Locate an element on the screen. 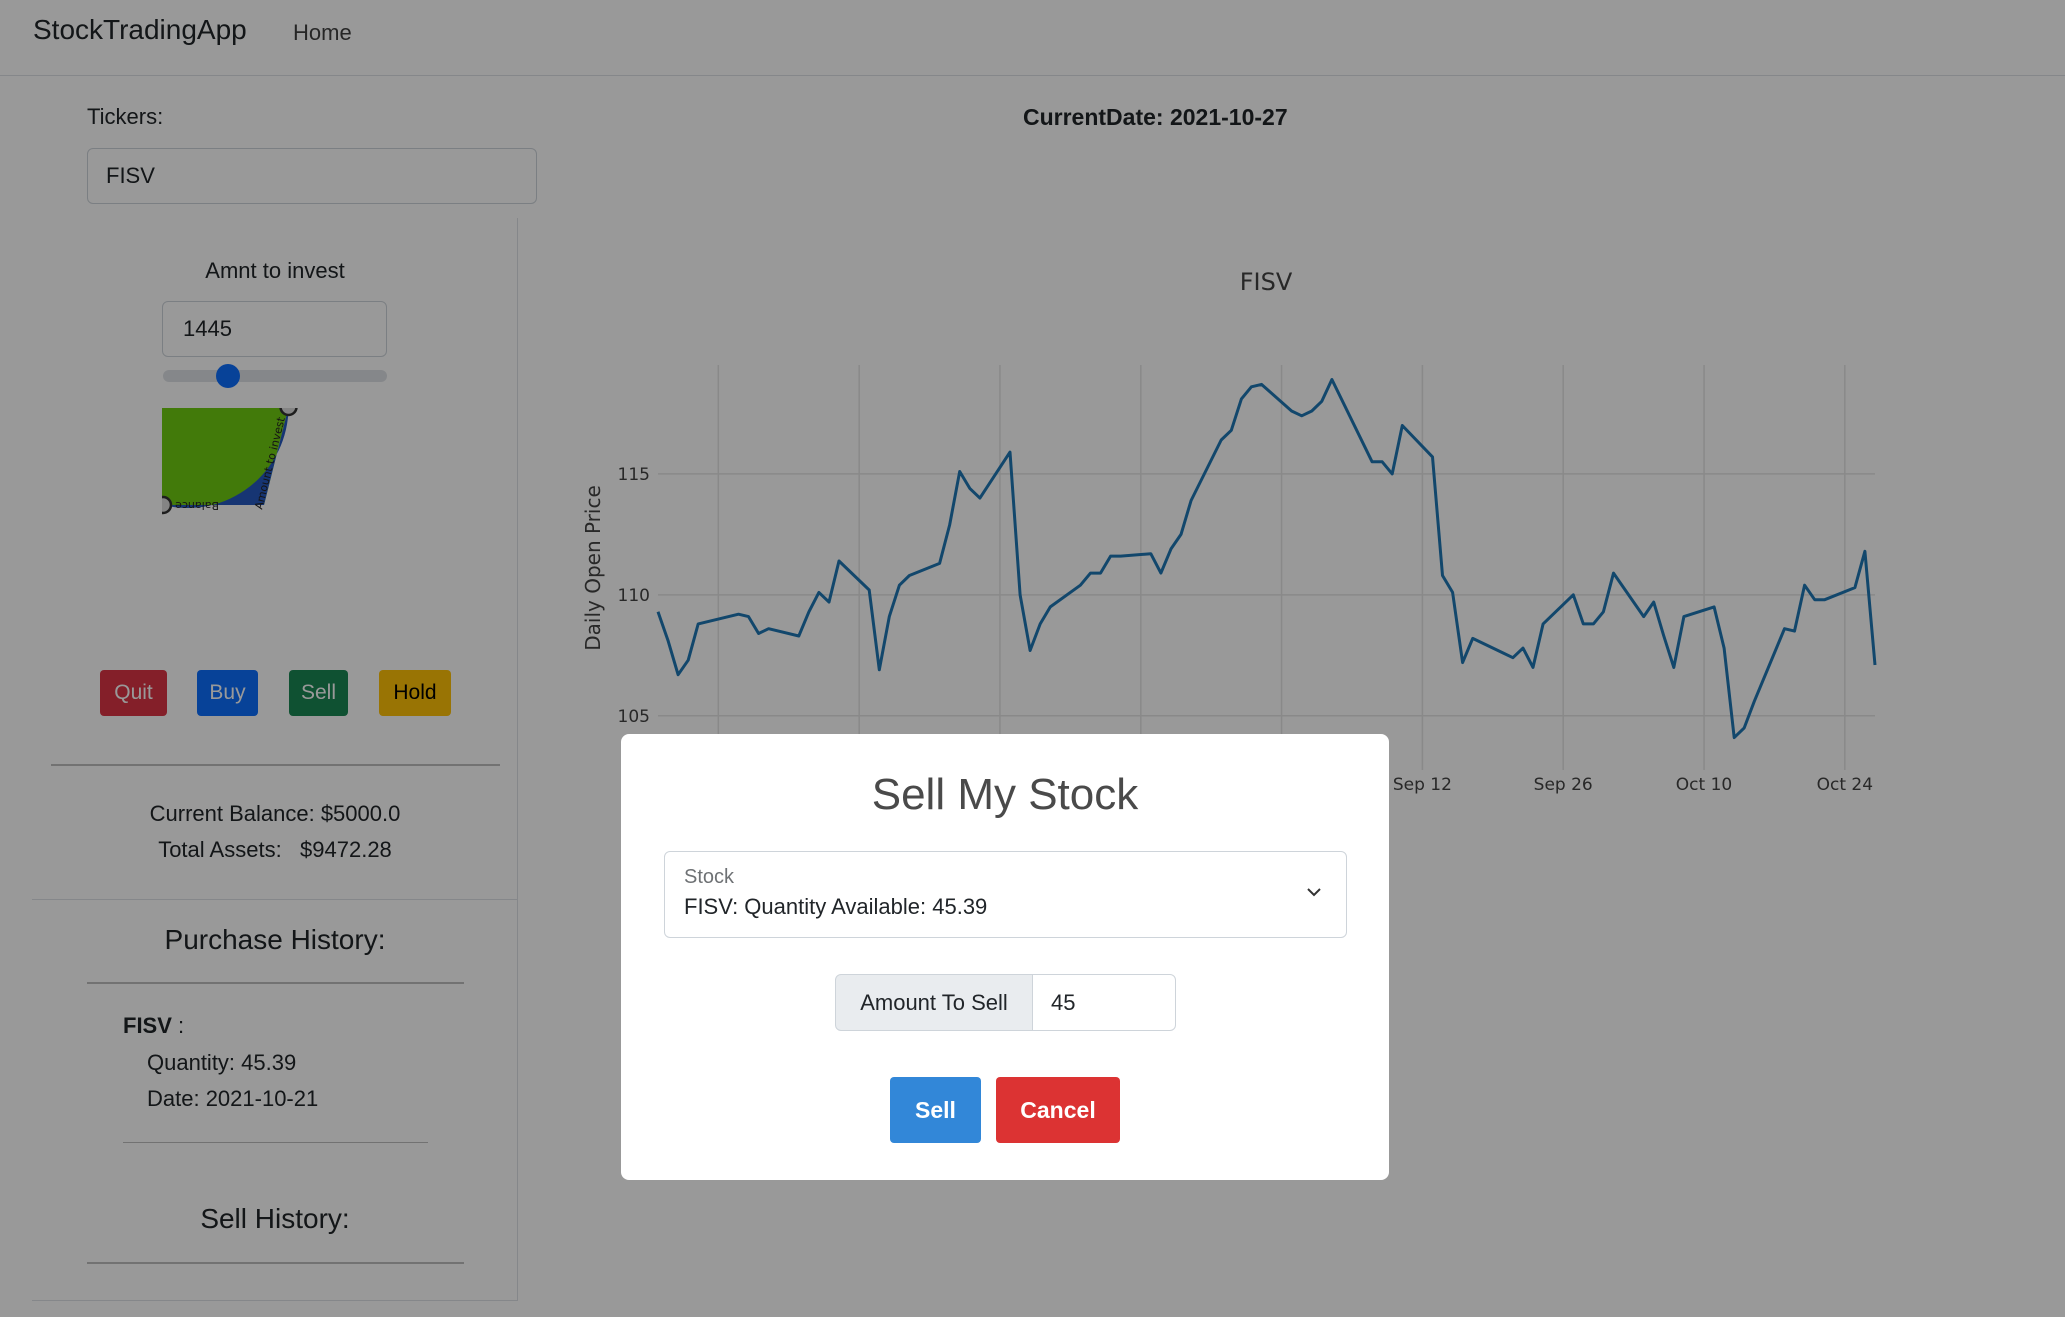 This screenshot has width=2065, height=1317. modal-cancel-button: Cancel is located at coordinates (1058, 1110).